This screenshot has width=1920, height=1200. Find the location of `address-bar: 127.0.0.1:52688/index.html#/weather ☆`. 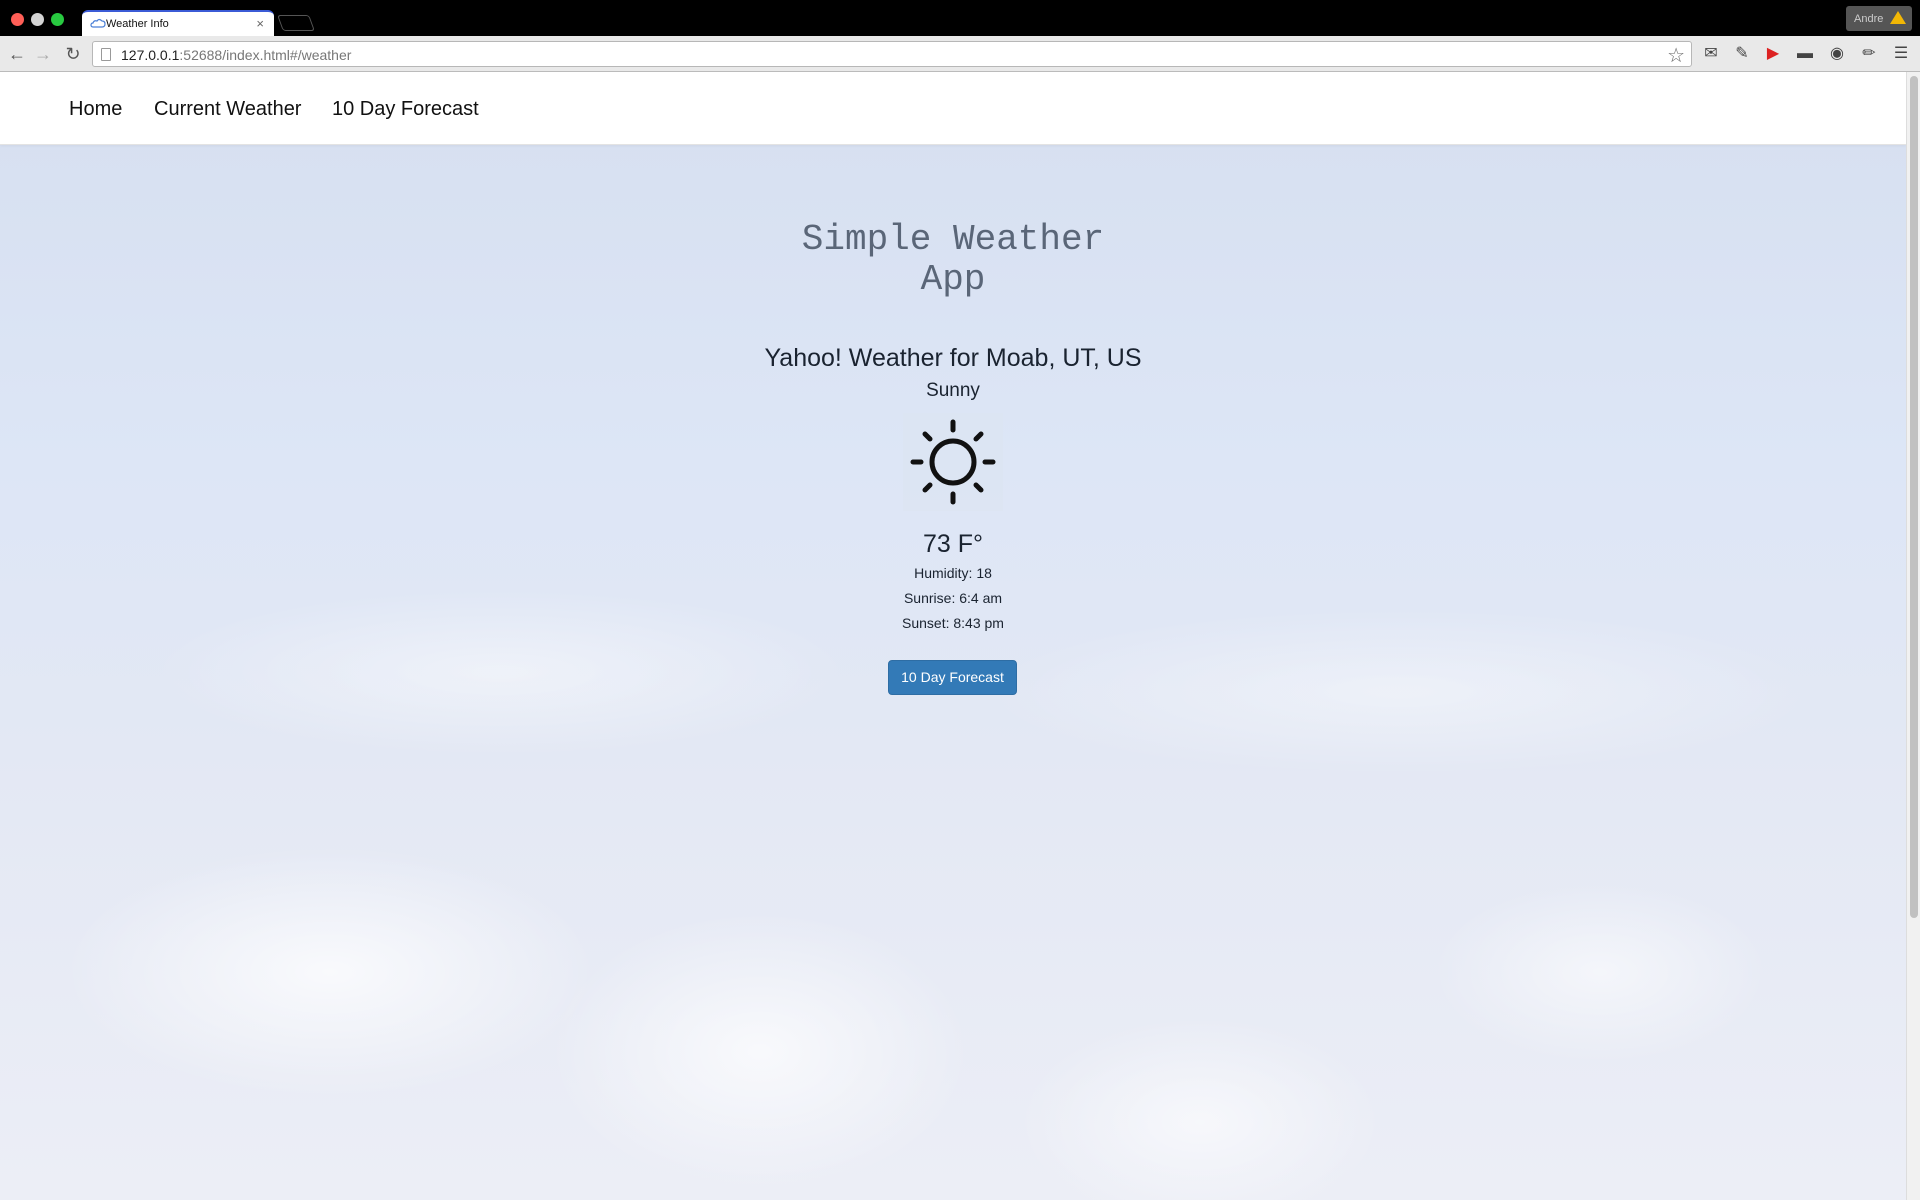

address-bar: 127.0.0.1:52688/index.html#/weather ☆ is located at coordinates (892, 54).